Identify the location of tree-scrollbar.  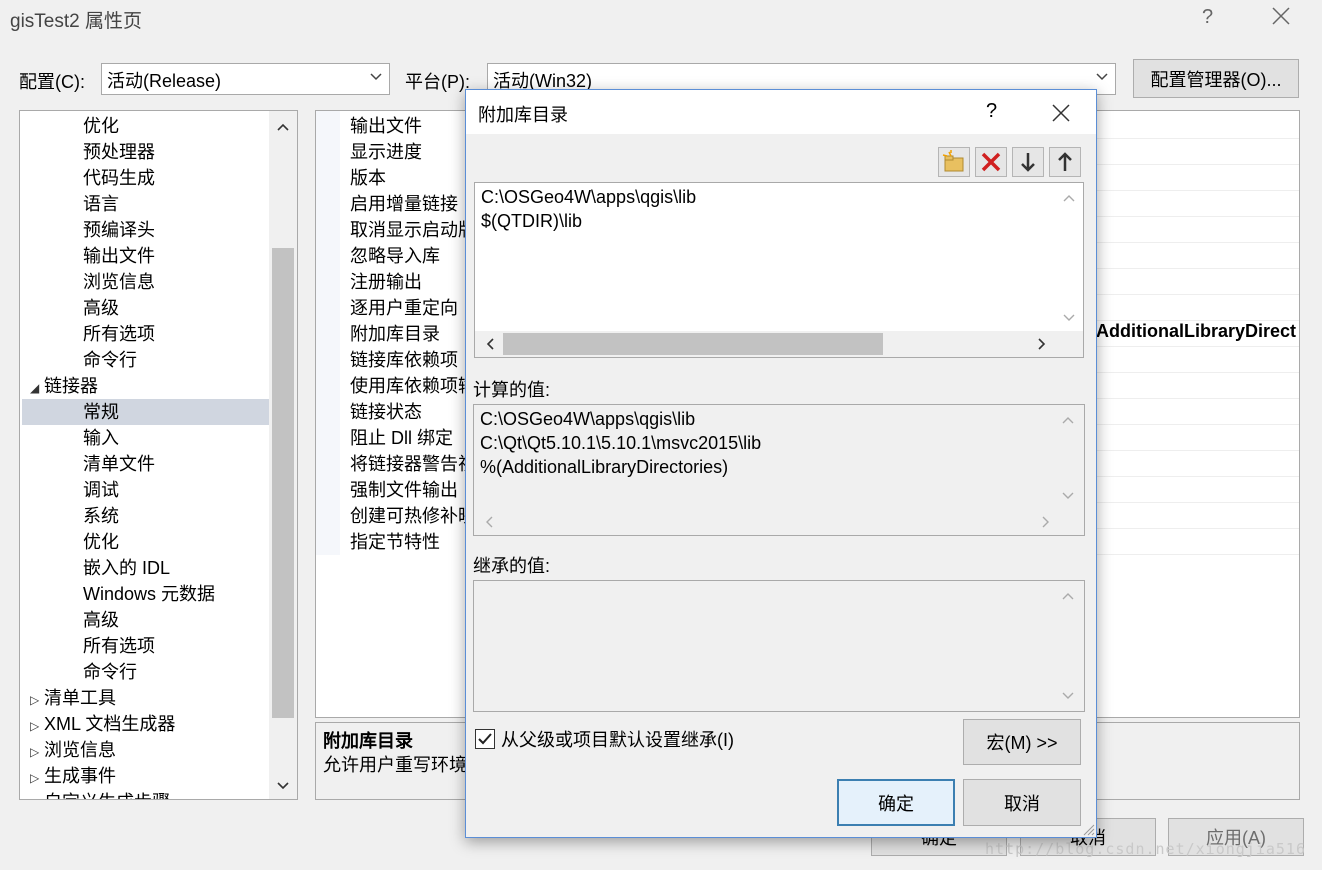
(283, 455).